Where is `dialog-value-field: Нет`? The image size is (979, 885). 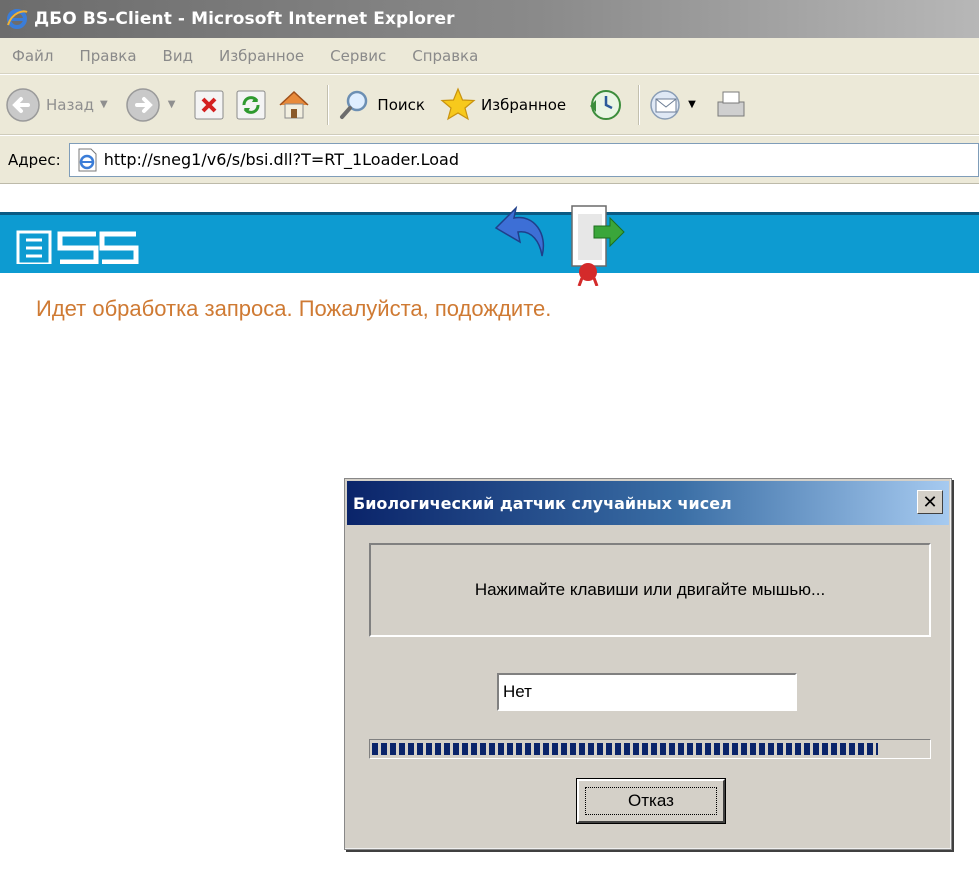 dialog-value-field: Нет is located at coordinates (647, 692).